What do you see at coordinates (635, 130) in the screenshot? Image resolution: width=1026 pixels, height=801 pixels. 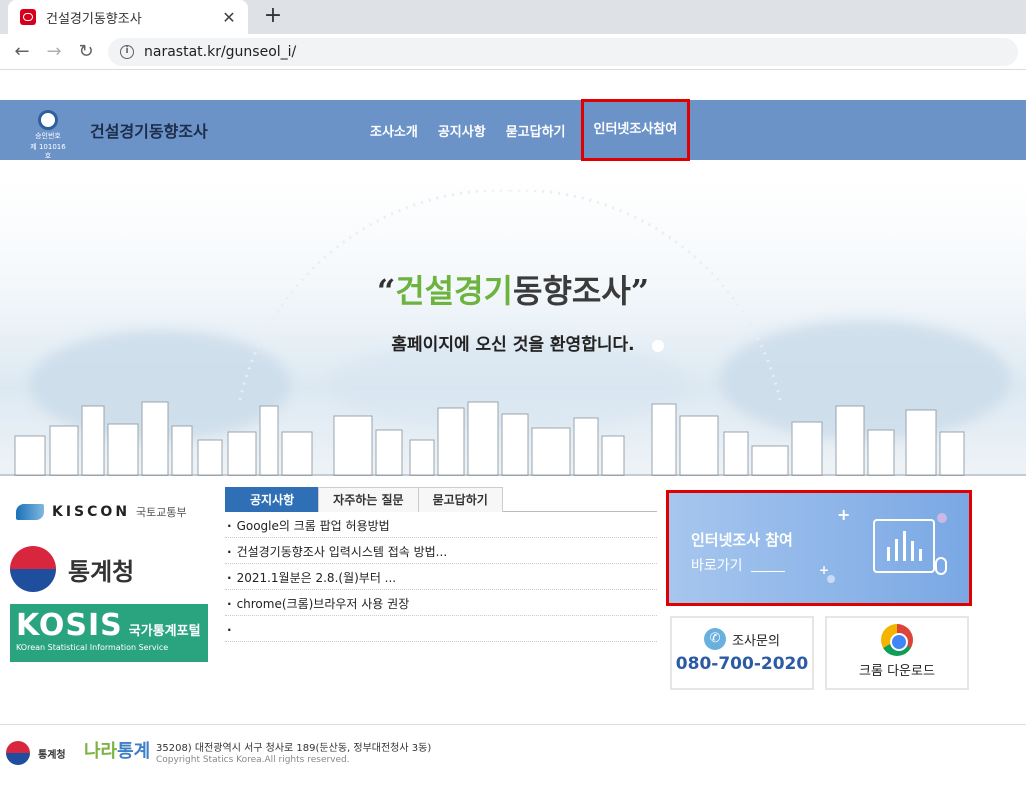 I see `nav-item-internet-survey: 인터넷조사참여` at bounding box center [635, 130].